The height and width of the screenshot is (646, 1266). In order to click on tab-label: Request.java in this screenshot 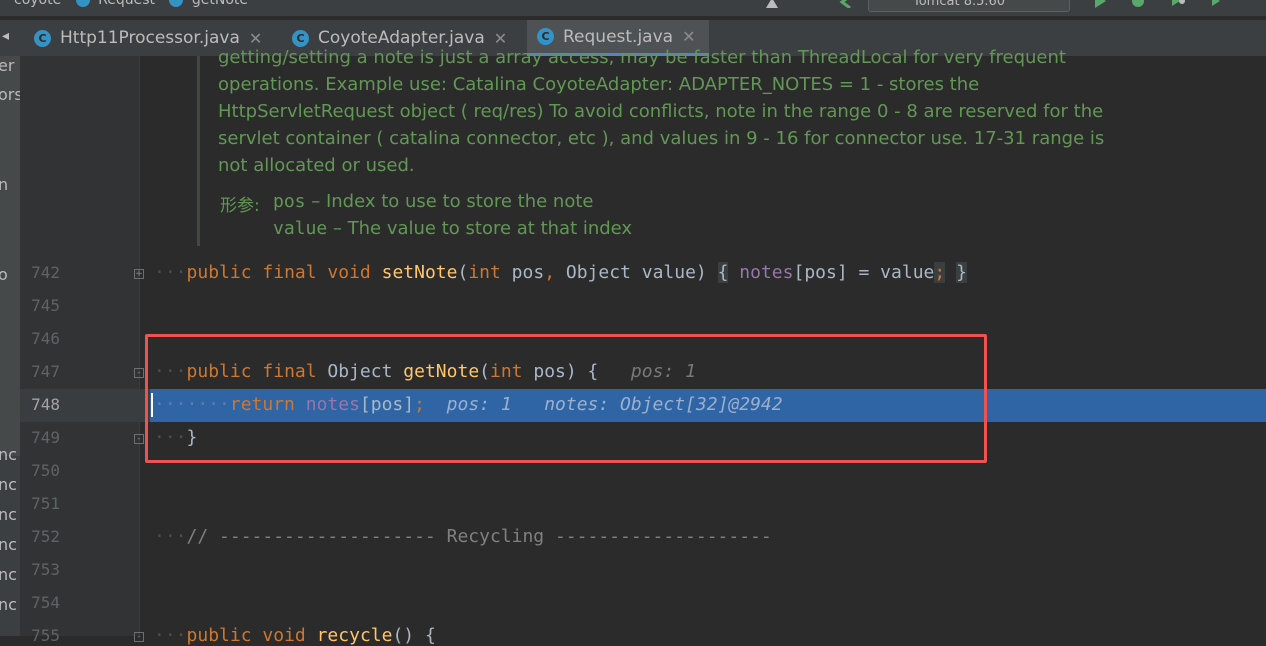, I will do `click(618, 36)`.